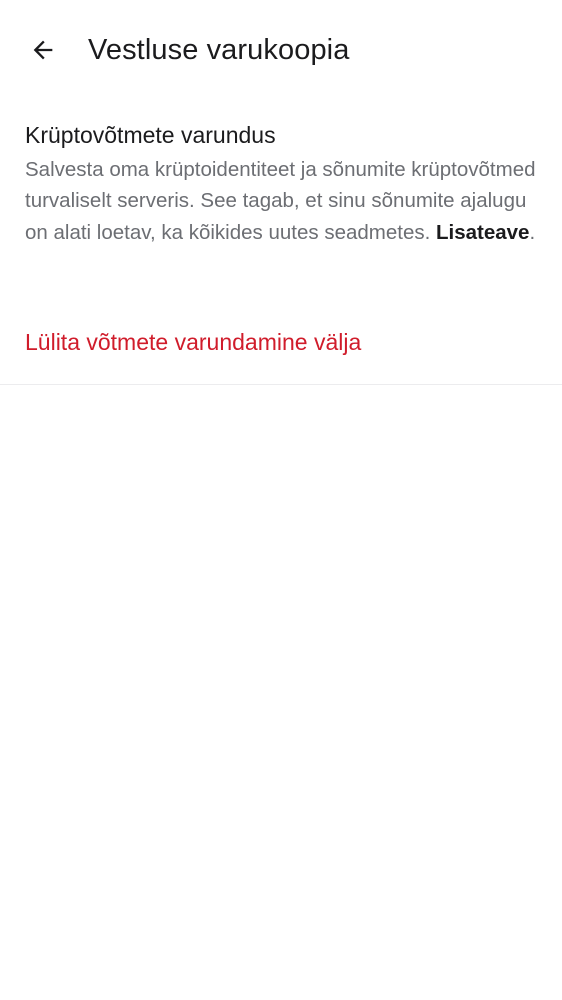 This screenshot has width=562, height=1000. I want to click on disable-key-backup-label: Lülita võtmete varundamine välja, so click(193, 342).